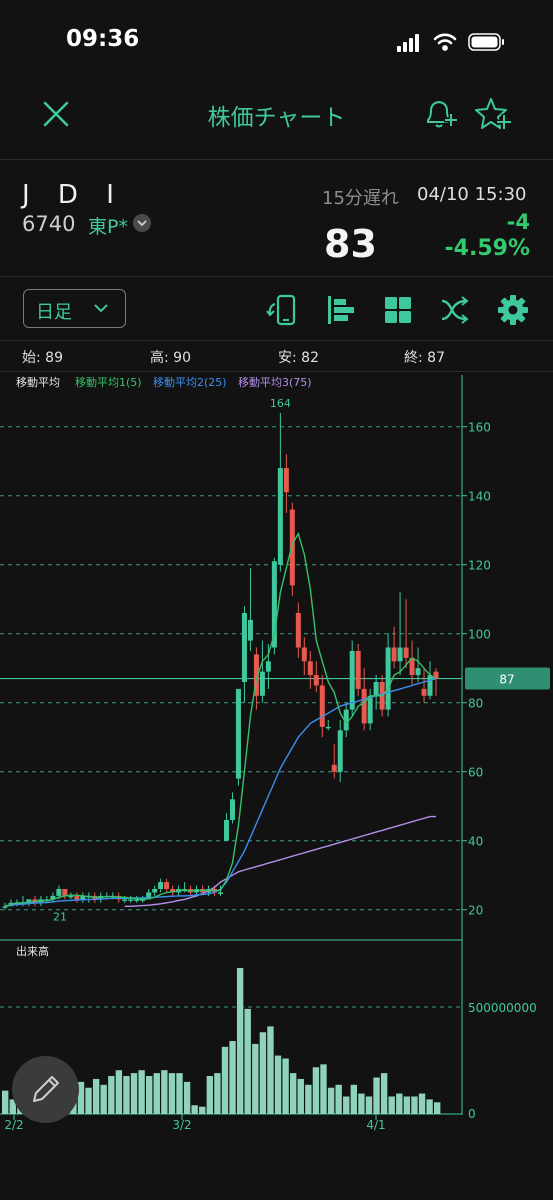 Image resolution: width=553 pixels, height=1200 pixels. I want to click on pencil-icon, so click(46, 1089).